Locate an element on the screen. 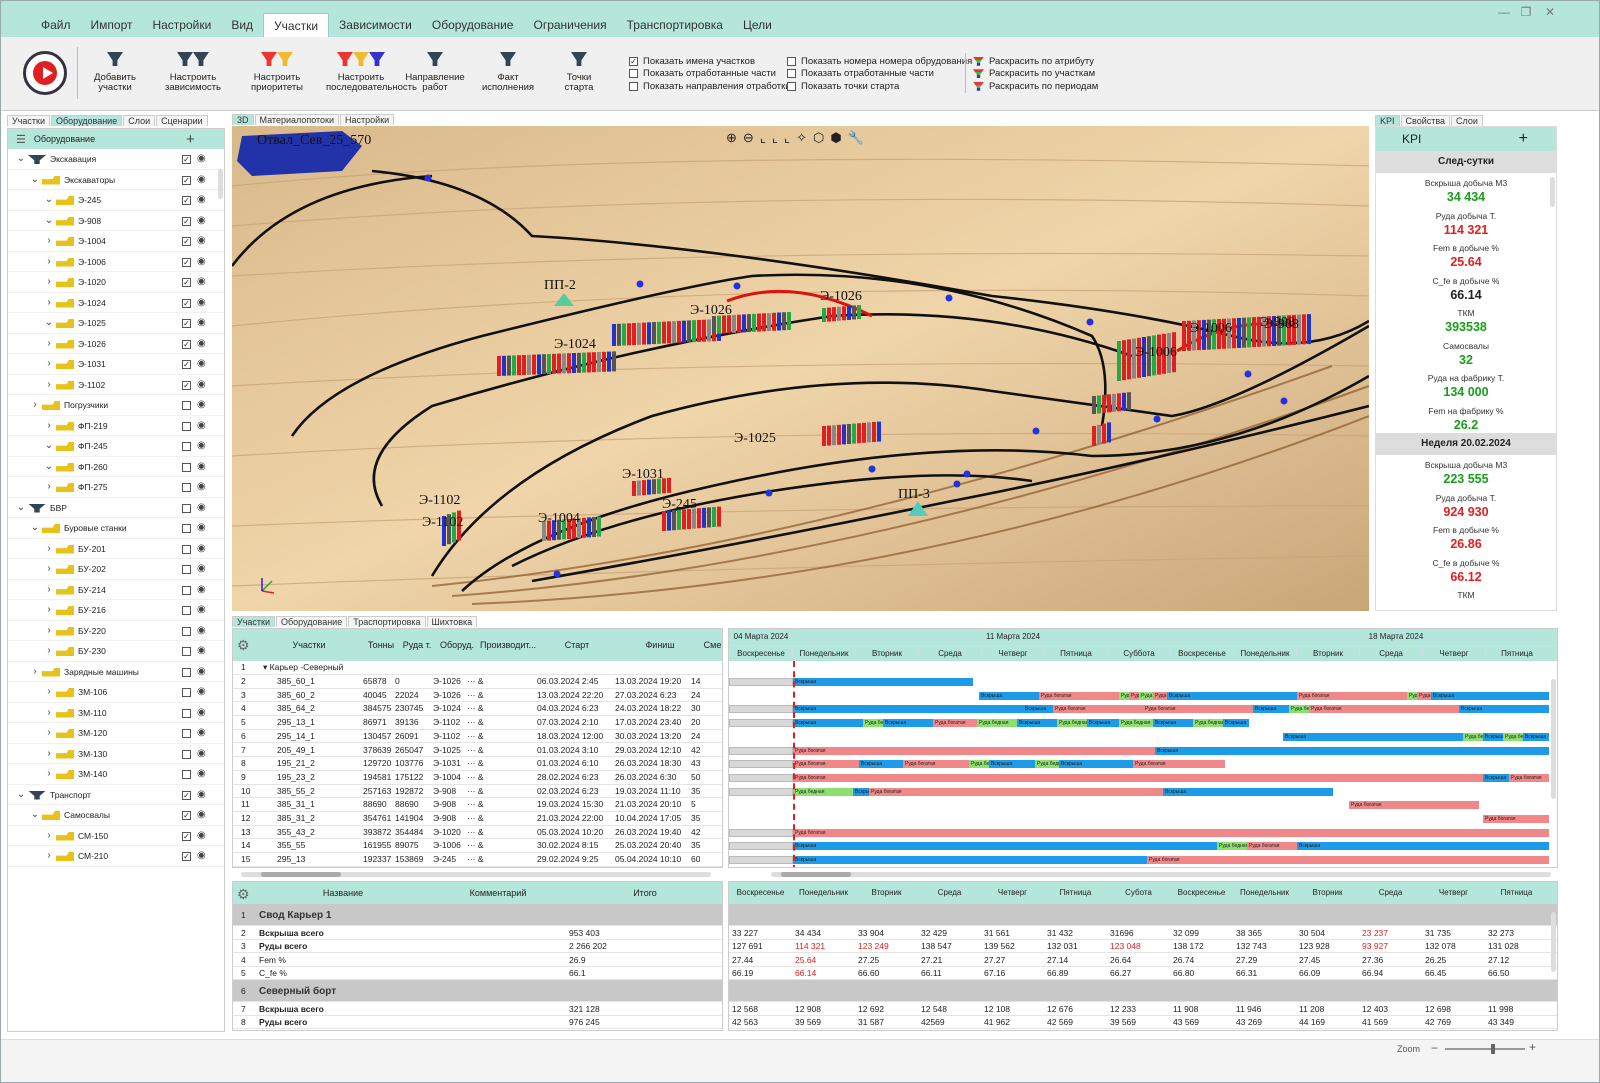 This screenshot has width=1600, height=1083. summary-day-header: Понедельник is located at coordinates (1264, 892).